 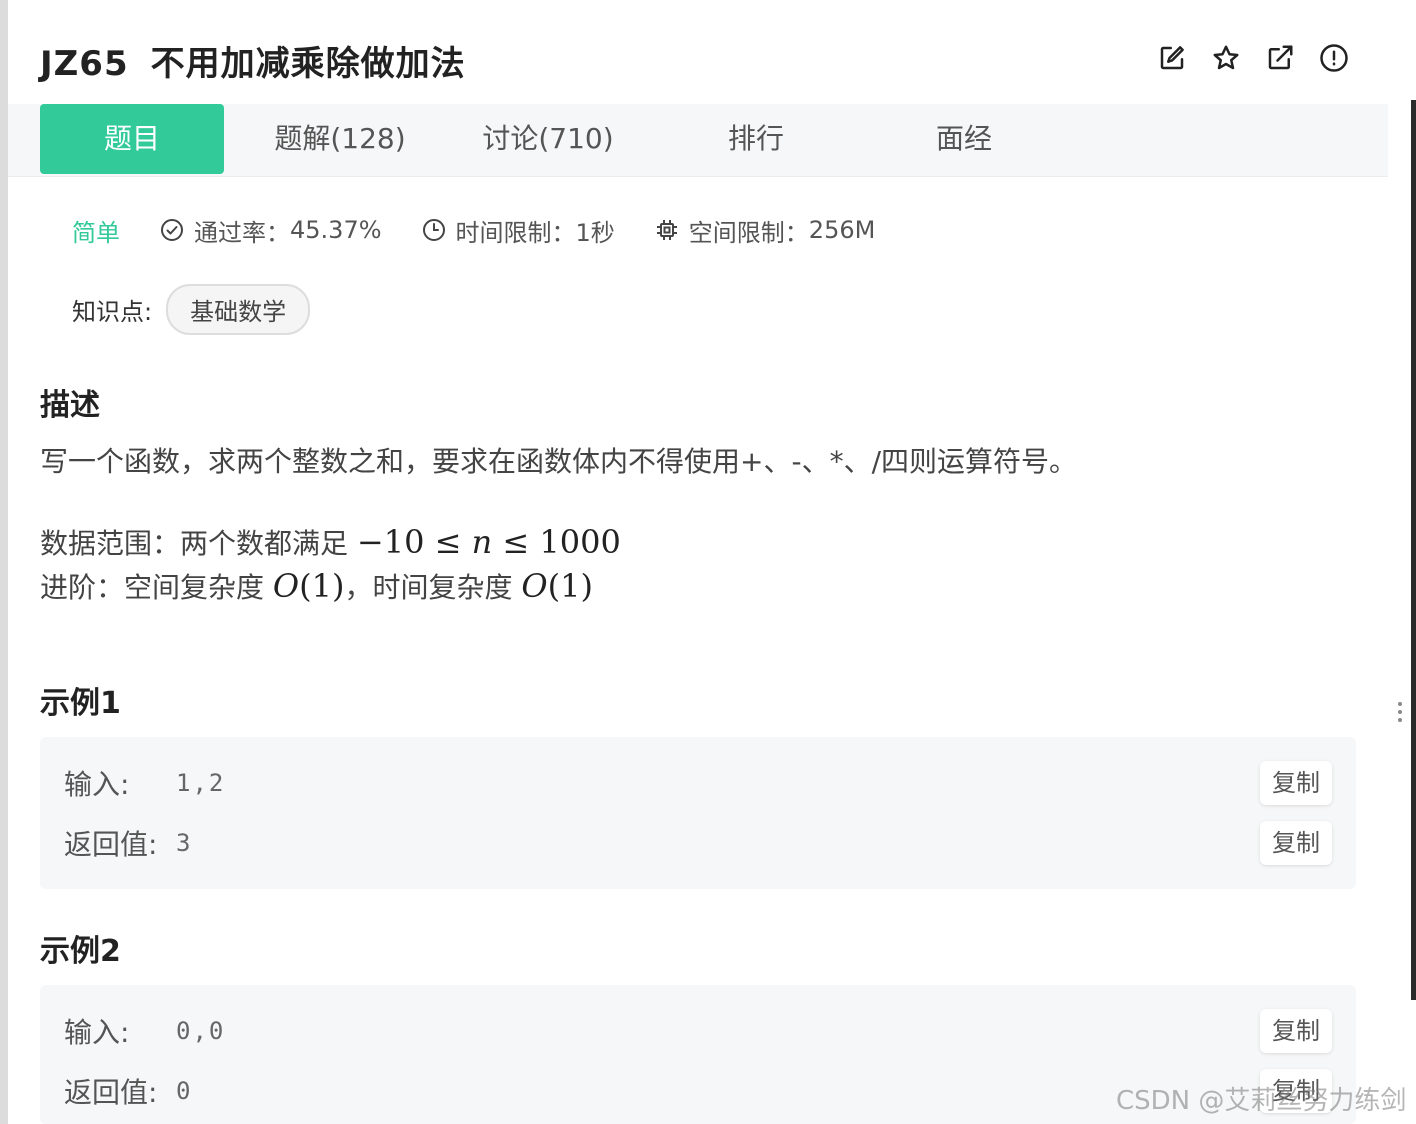 I want to click on description-text: 写一个函数，求两个整数之和，要求在函数体内不得使用+、-、*、/四则运算符号。, so click(x=559, y=461).